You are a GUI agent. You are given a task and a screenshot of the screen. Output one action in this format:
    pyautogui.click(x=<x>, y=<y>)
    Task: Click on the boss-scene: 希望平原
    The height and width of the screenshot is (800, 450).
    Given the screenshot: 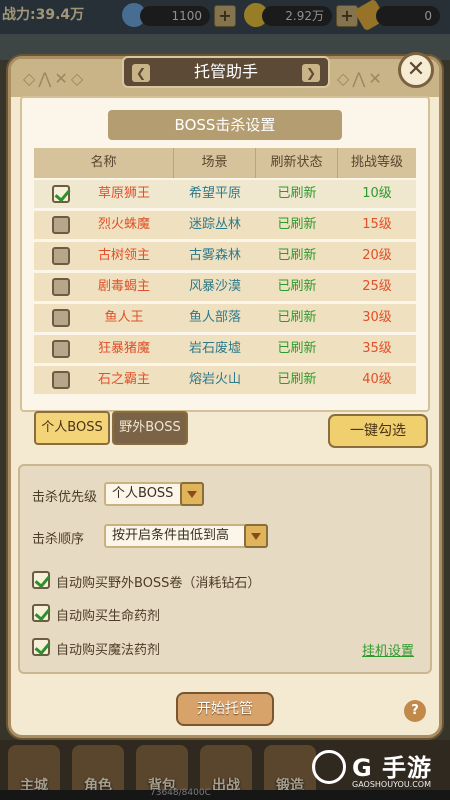 What is the action you would take?
    pyautogui.click(x=214, y=193)
    